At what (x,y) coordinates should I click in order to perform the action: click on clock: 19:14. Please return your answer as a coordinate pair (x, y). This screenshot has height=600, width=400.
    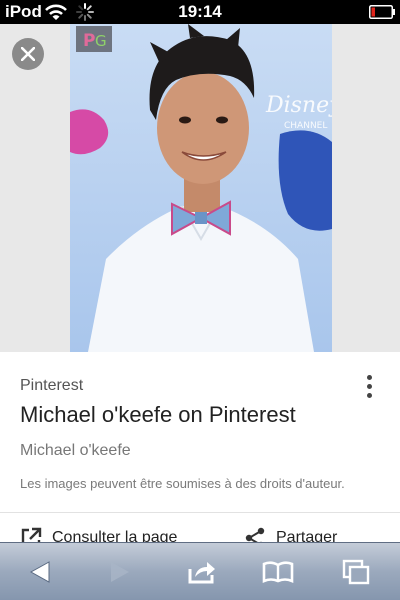
    Looking at the image, I should click on (200, 11).